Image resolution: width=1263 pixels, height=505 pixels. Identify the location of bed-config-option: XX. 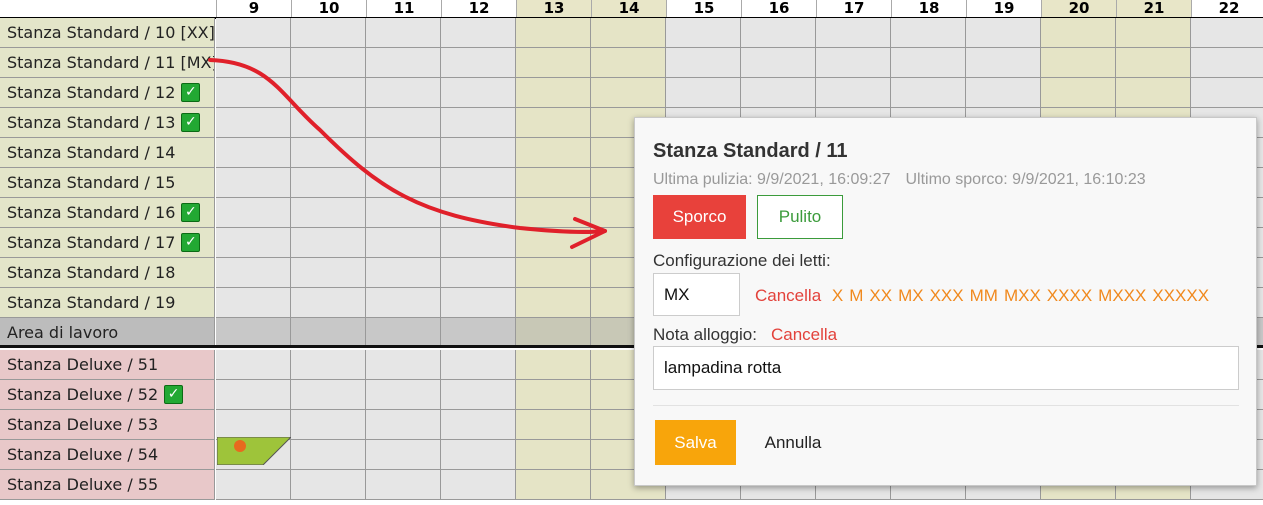
(880, 295).